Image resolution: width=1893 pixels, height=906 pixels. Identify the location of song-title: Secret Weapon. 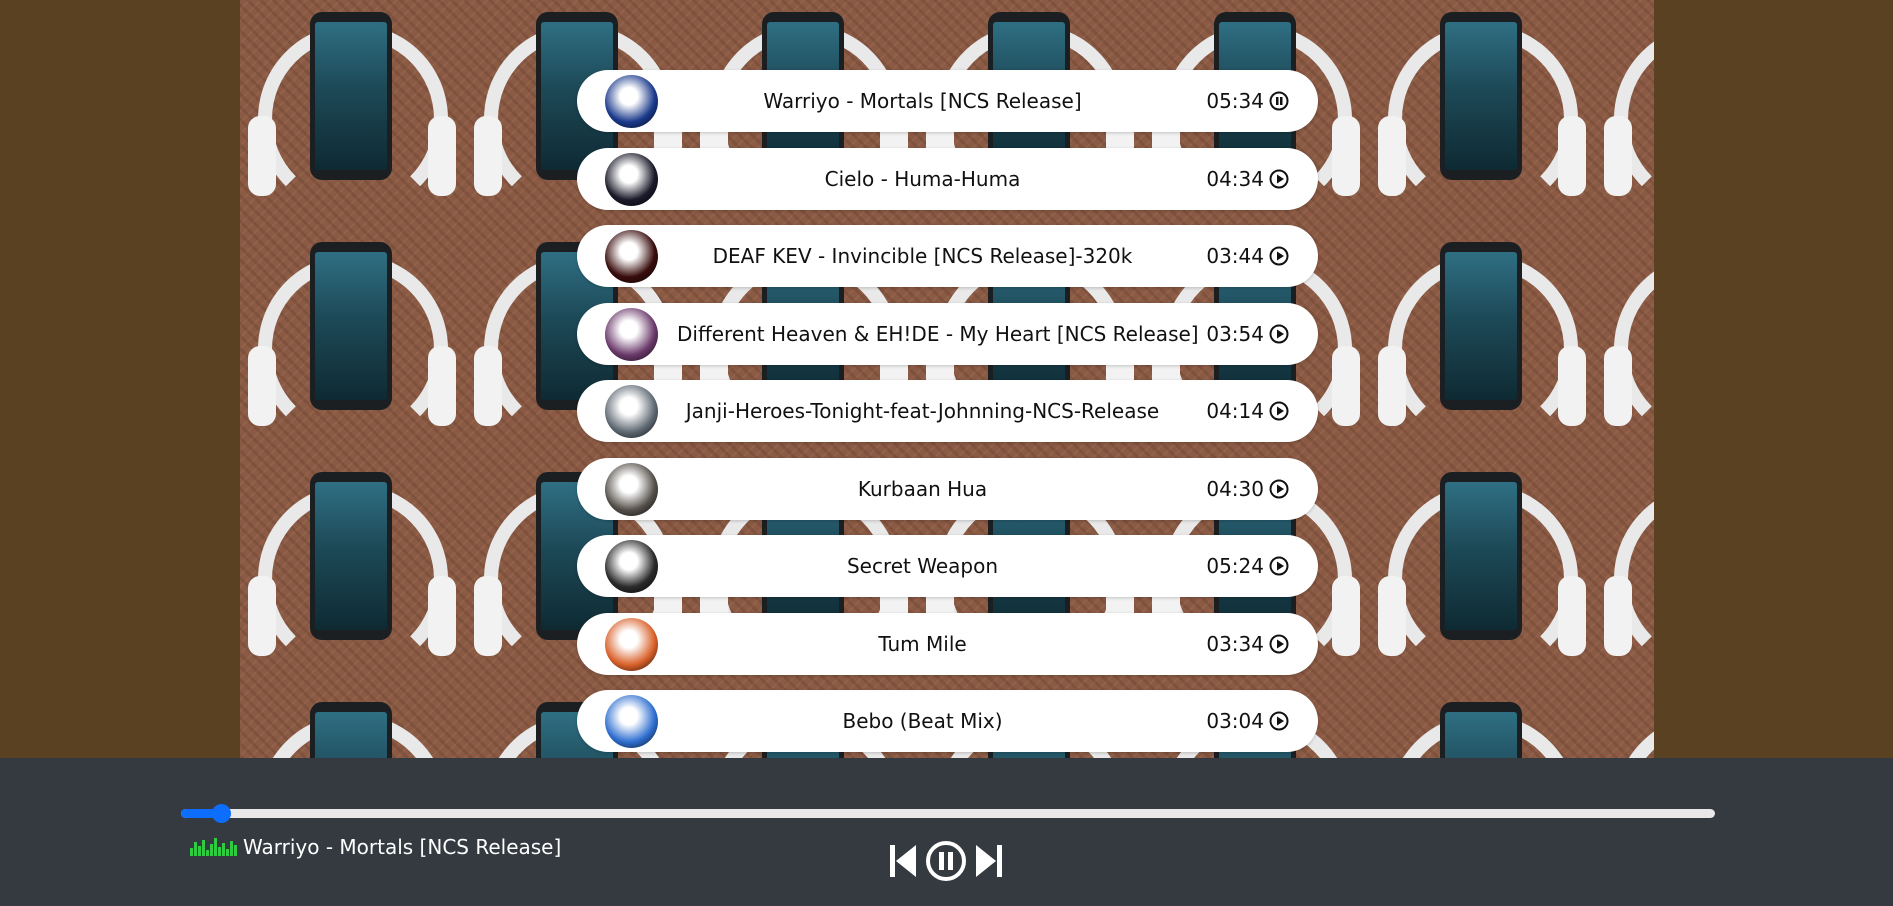
(922, 566).